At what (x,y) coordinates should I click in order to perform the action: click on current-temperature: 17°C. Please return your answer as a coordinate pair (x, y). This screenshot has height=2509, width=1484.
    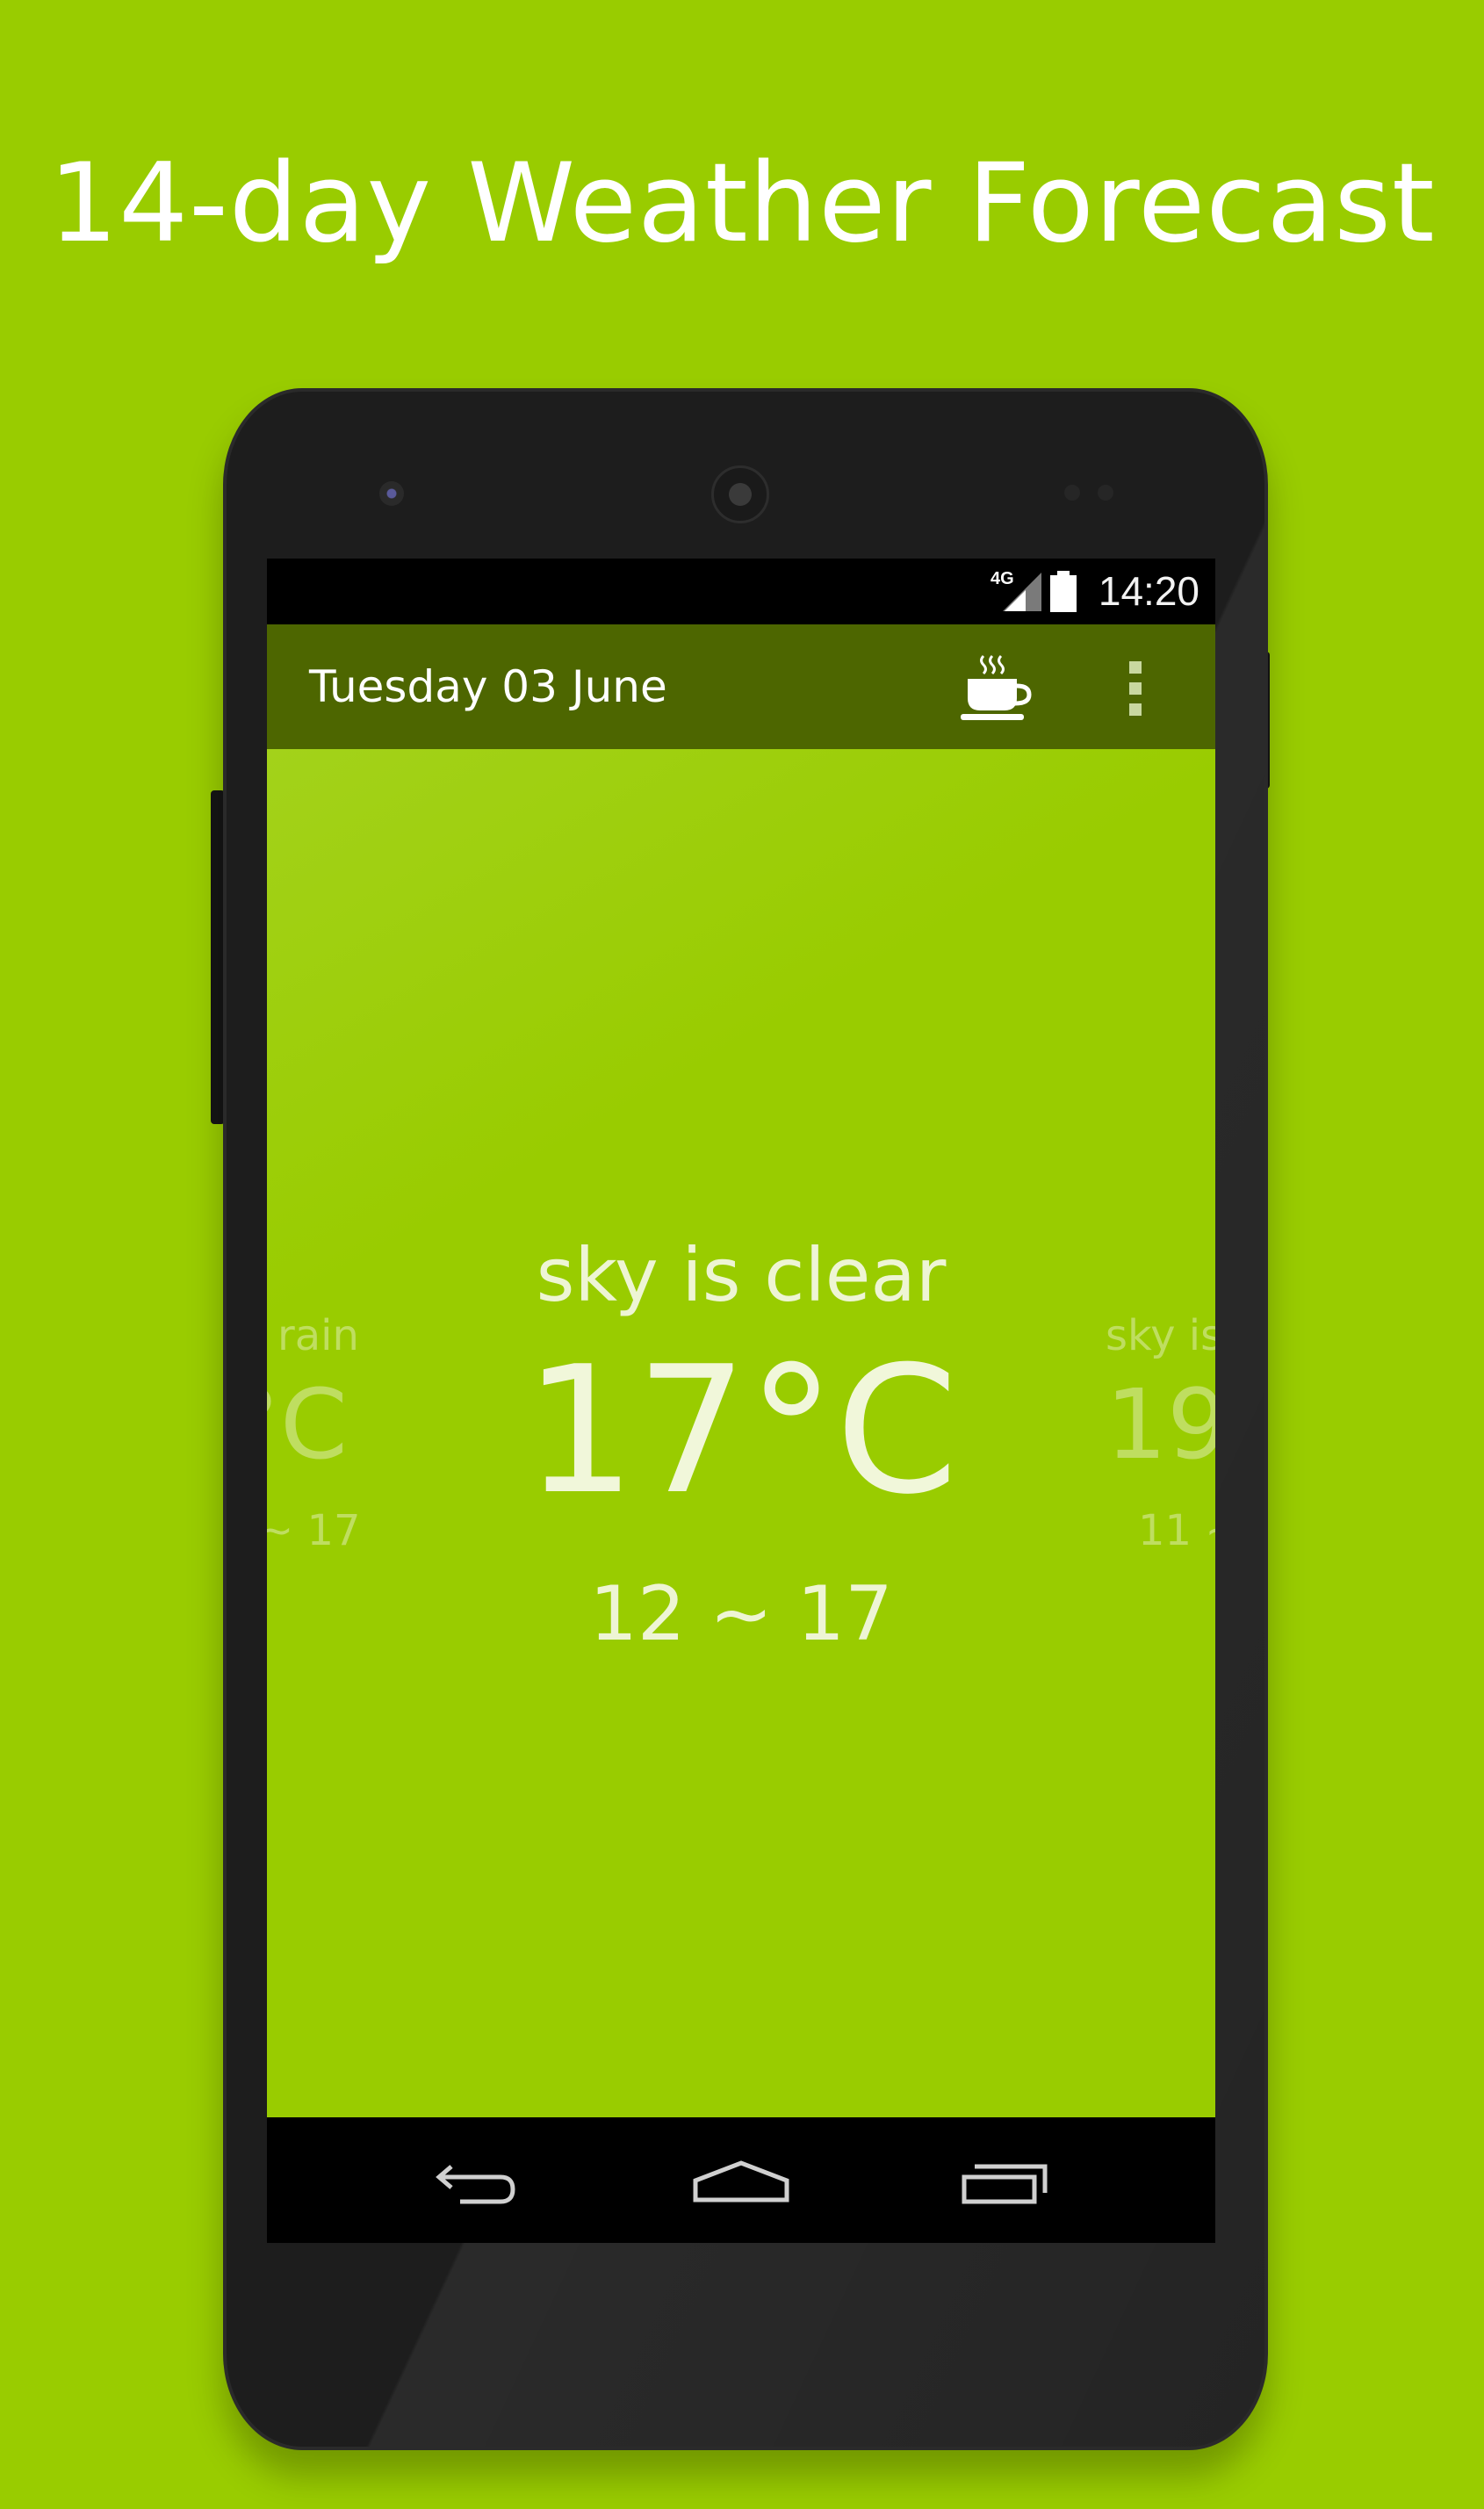
    Looking at the image, I should click on (741, 1431).